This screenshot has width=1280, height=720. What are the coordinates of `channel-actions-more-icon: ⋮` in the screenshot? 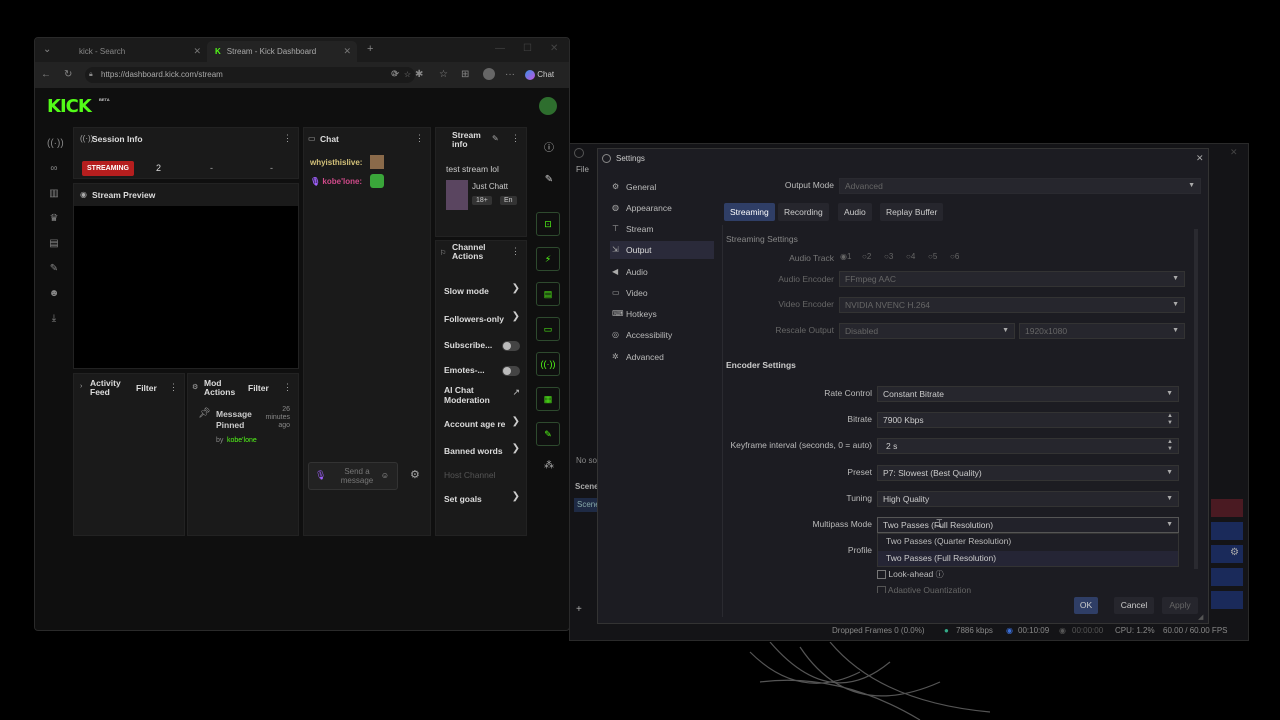 It's located at (515, 251).